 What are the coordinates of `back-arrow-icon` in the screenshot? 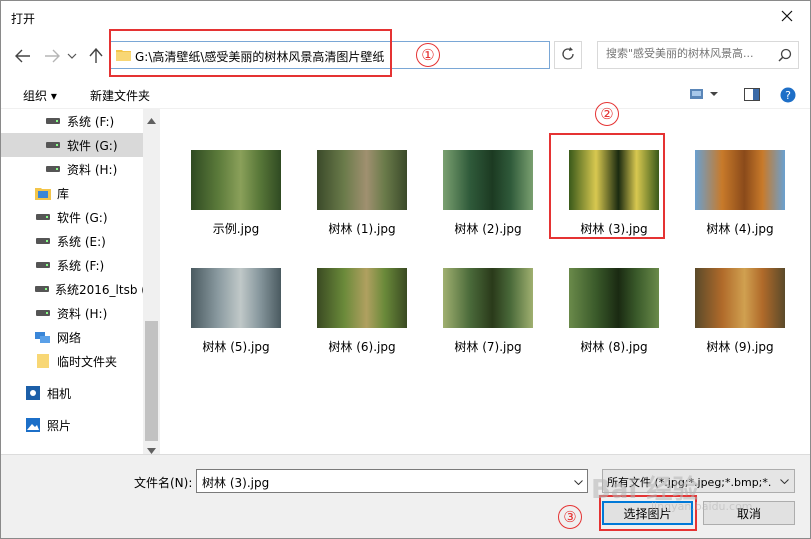 It's located at (23, 56).